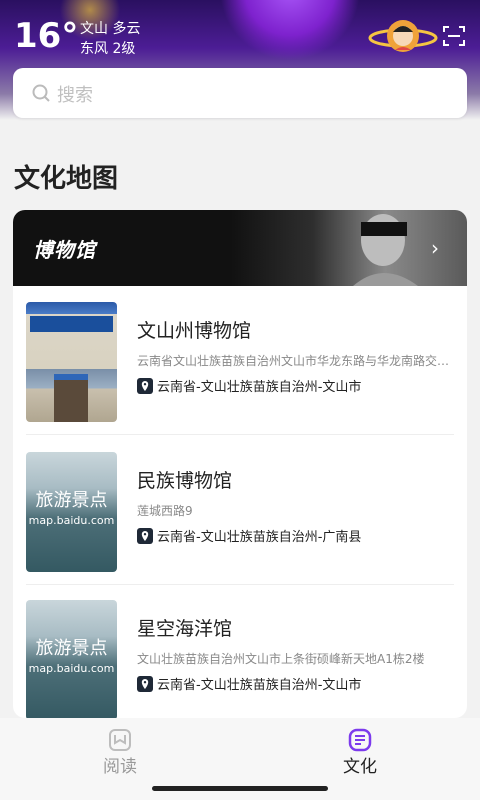 Image resolution: width=480 pixels, height=800 pixels. I want to click on wind-info: 东风 2级, so click(108, 49).